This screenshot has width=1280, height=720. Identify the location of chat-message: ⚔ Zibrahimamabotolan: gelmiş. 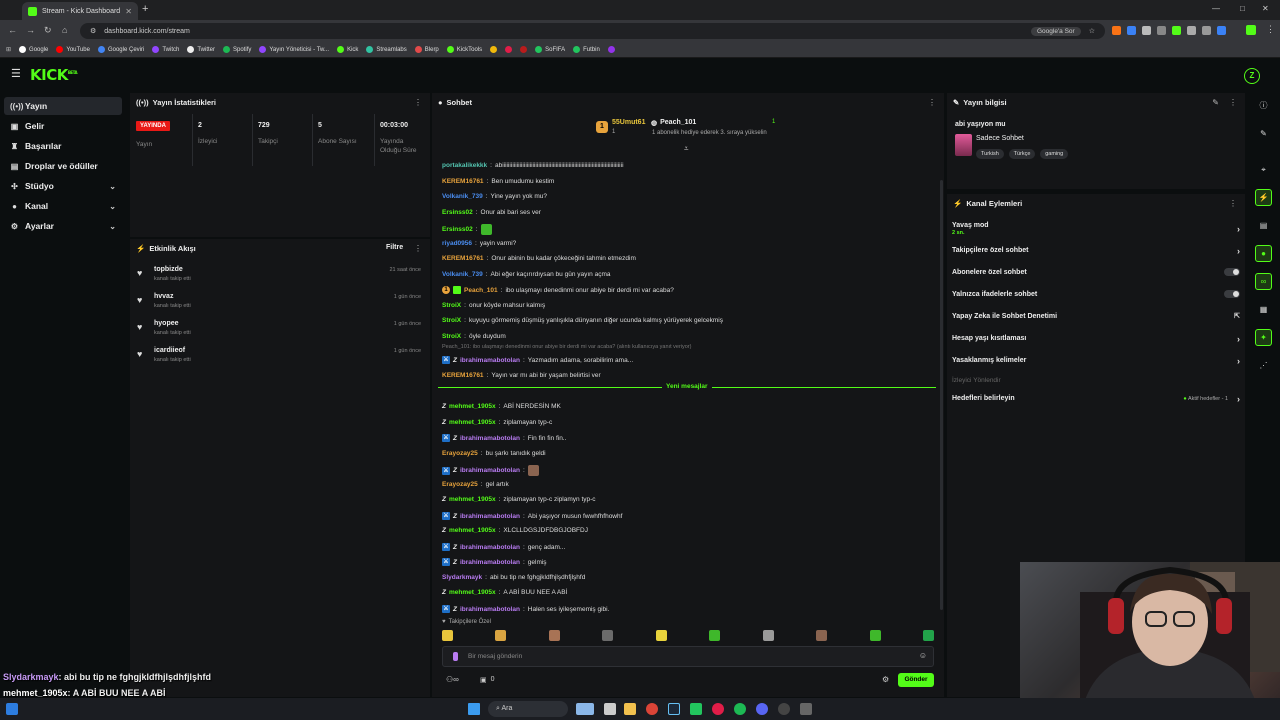
(494, 562).